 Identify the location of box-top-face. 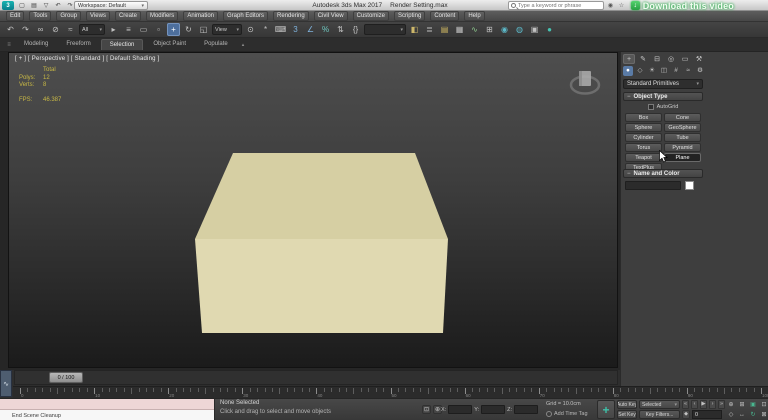
(321, 196).